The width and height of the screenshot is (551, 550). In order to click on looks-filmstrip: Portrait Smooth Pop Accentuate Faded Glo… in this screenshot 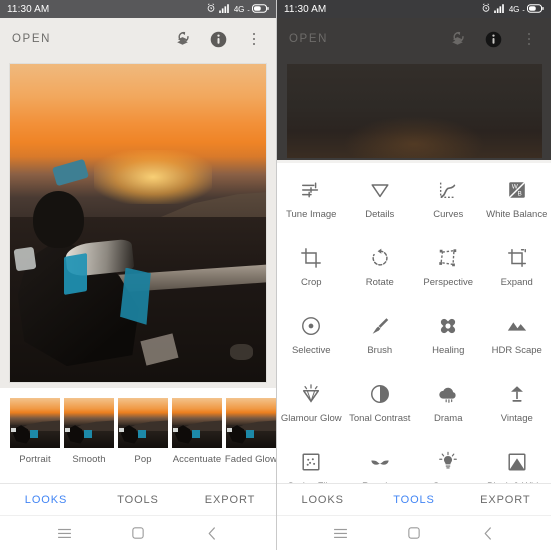, I will do `click(138, 435)`.